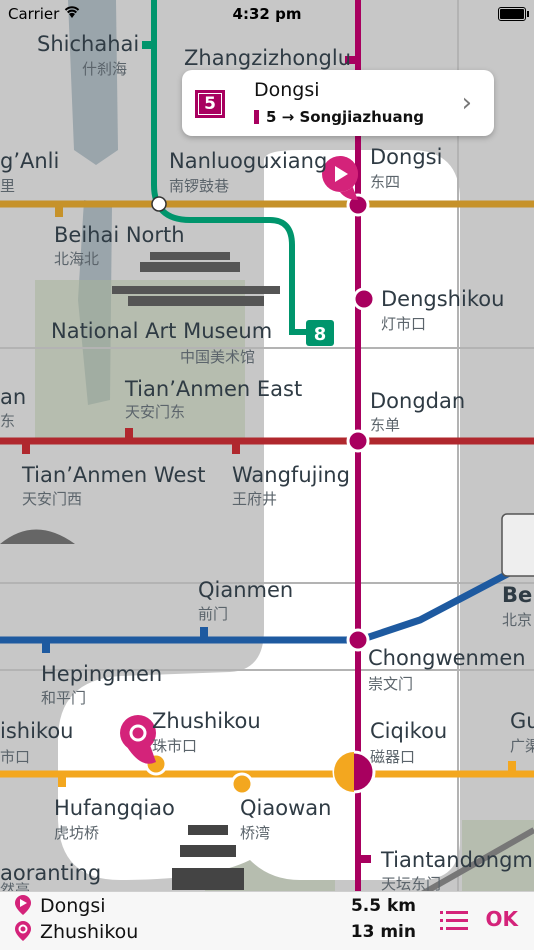 This screenshot has height=950, width=534. I want to click on label-qianmen-cn: 前门, so click(213, 614).